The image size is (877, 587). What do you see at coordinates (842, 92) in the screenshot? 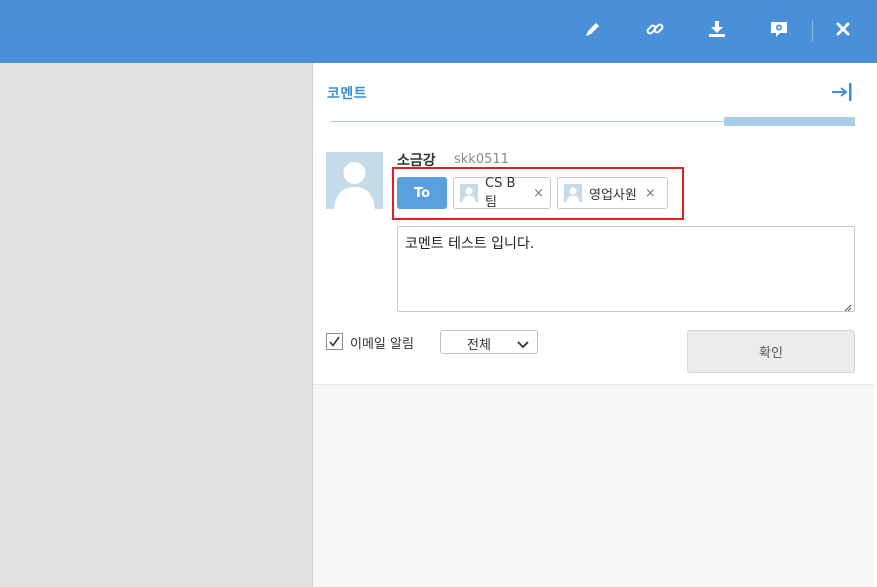
I see `collapse-right-icon` at bounding box center [842, 92].